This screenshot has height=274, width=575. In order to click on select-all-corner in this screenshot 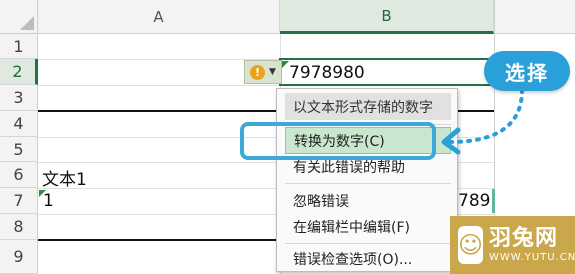, I will do `click(19, 17)`.